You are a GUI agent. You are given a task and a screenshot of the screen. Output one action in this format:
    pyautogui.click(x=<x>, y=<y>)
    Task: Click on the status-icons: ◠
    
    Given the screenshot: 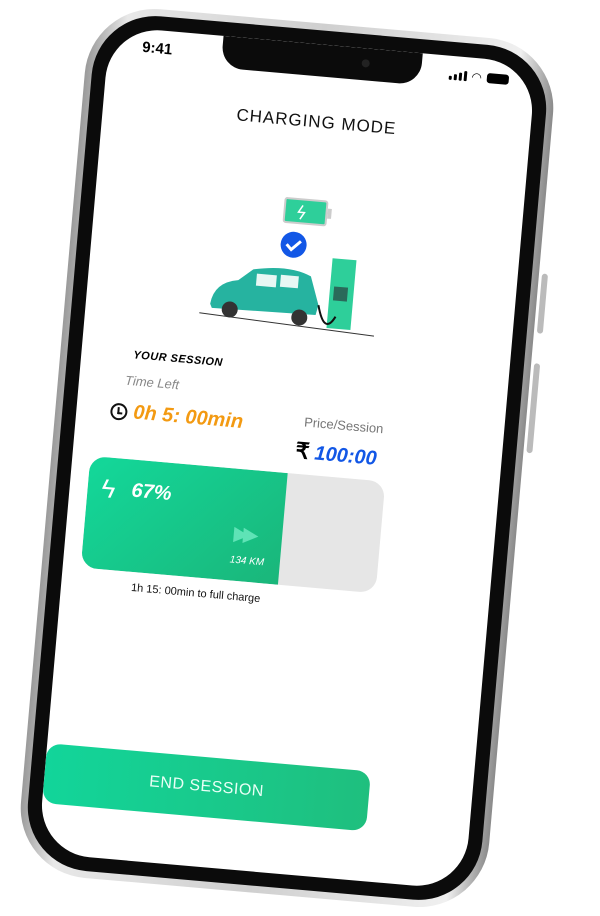 What is the action you would take?
    pyautogui.click(x=479, y=77)
    